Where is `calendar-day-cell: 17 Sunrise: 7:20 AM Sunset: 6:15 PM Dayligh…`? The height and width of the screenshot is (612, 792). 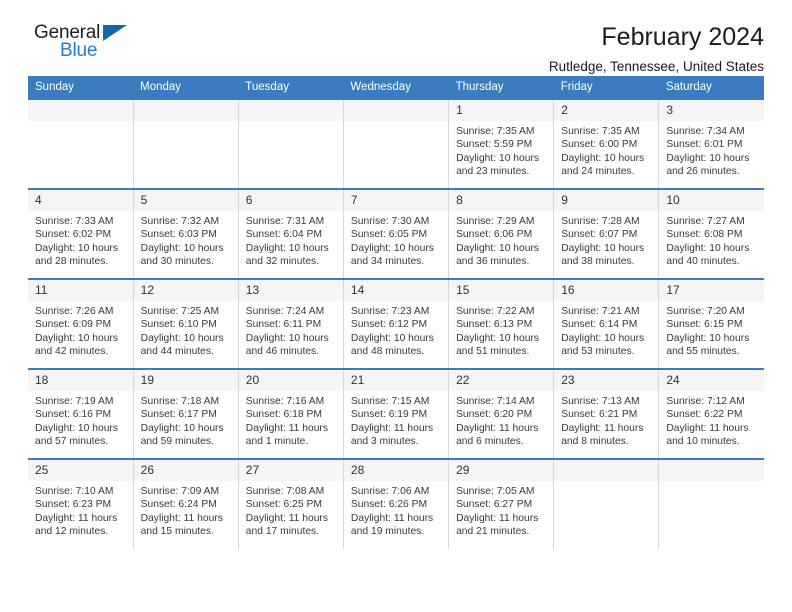 calendar-day-cell: 17 Sunrise: 7:20 AM Sunset: 6:15 PM Dayligh… is located at coordinates (711, 323).